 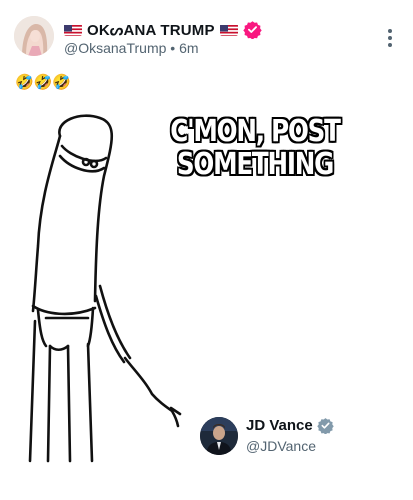 I want to click on author-handle: @OksanaTrump, so click(x=115, y=48).